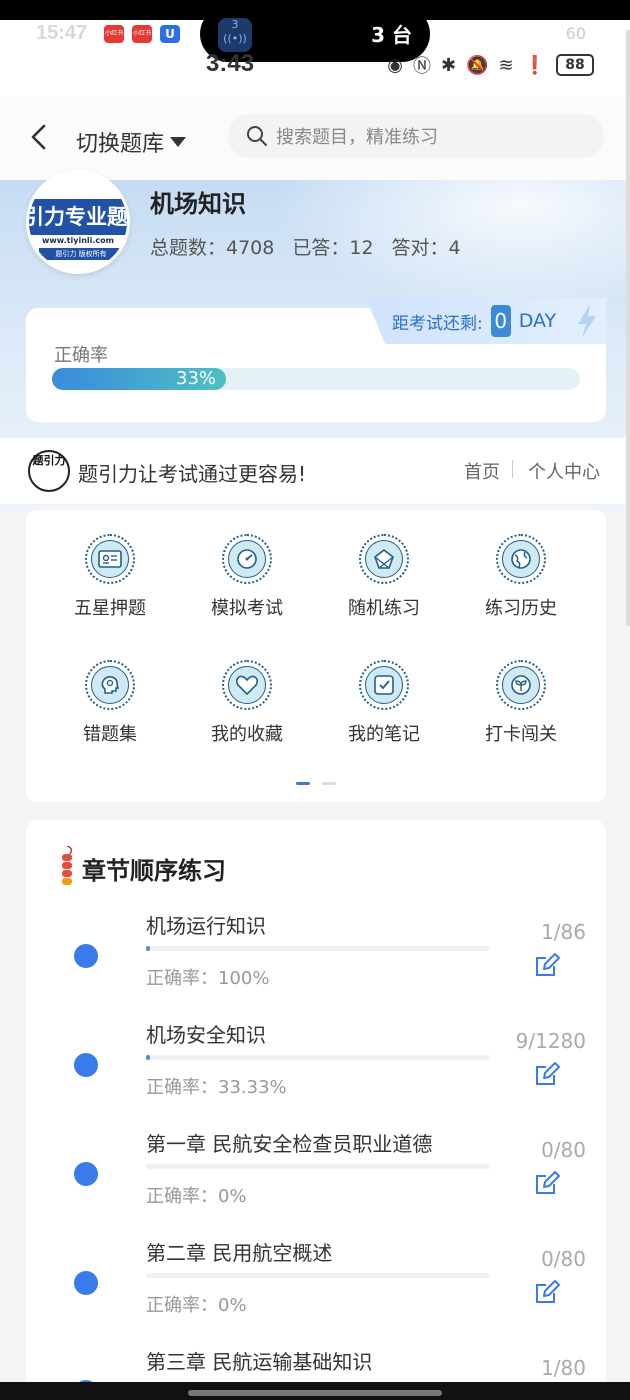 The width and height of the screenshot is (630, 1400). Describe the element at coordinates (230, 63) in the screenshot. I see `status-time: 3:43` at that location.